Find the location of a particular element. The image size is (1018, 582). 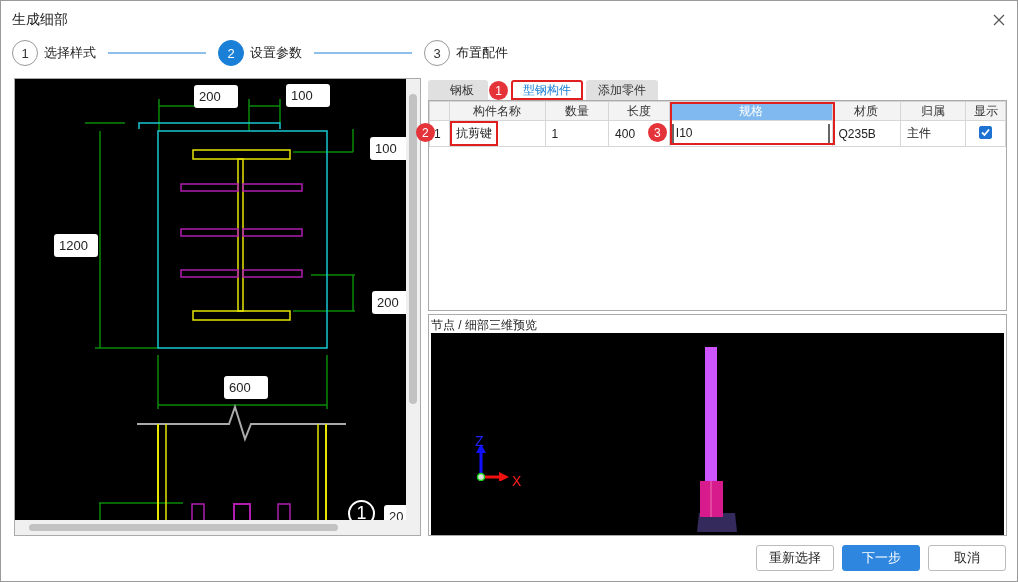

dimension-label: 600 is located at coordinates (246, 387).